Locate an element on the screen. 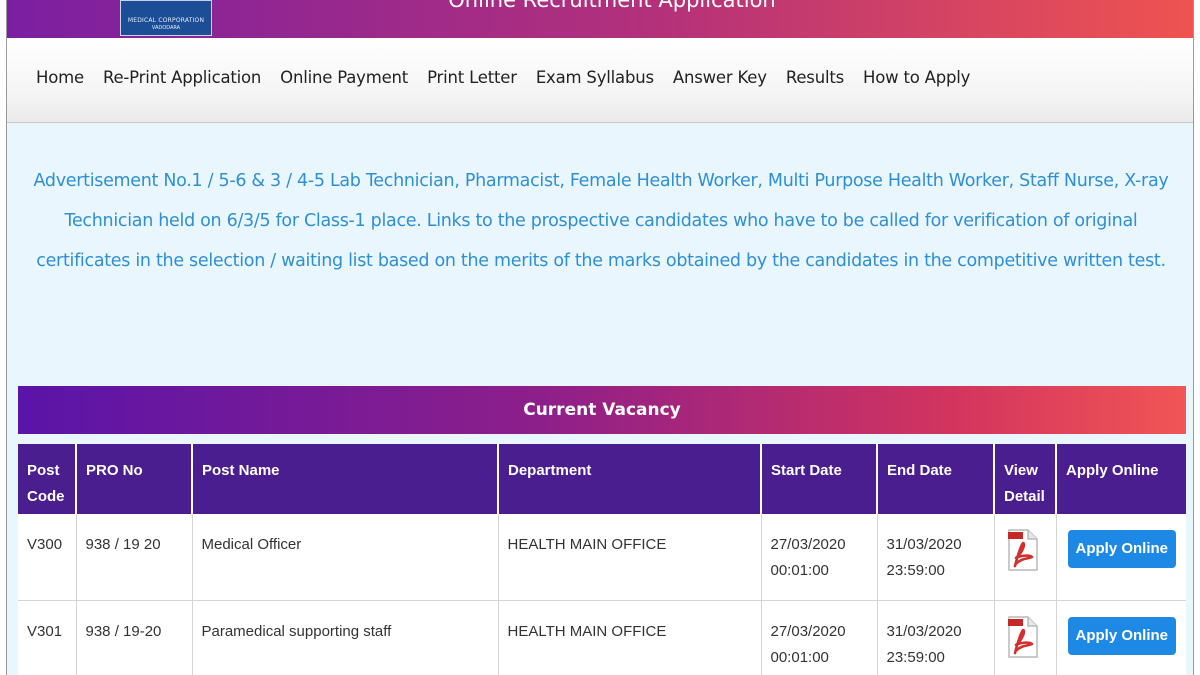 The height and width of the screenshot is (675, 1200). col-view-detail: View Detail is located at coordinates (1024, 479).